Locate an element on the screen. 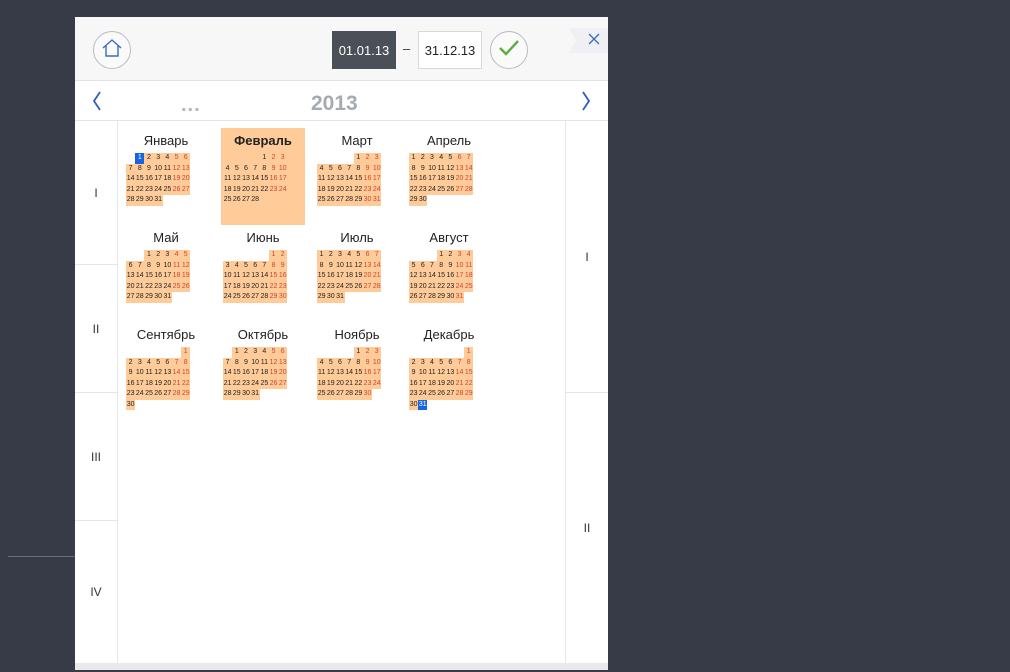  day-cell: 9 is located at coordinates (273, 168).